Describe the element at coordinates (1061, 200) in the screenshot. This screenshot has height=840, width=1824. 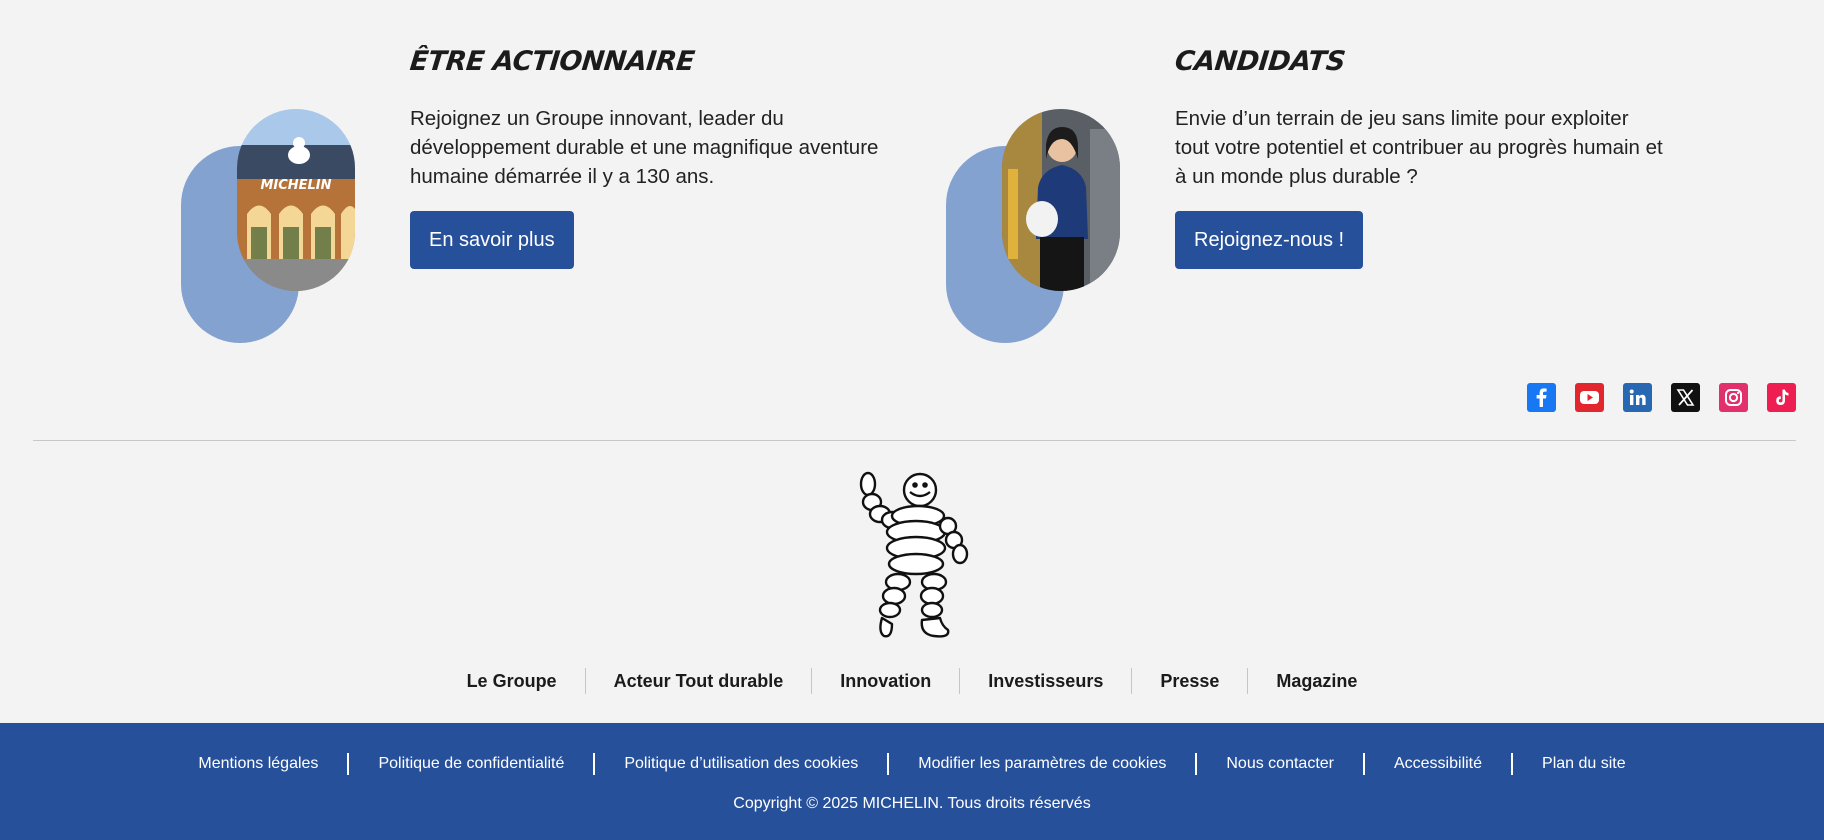
I see `employee-photo` at that location.